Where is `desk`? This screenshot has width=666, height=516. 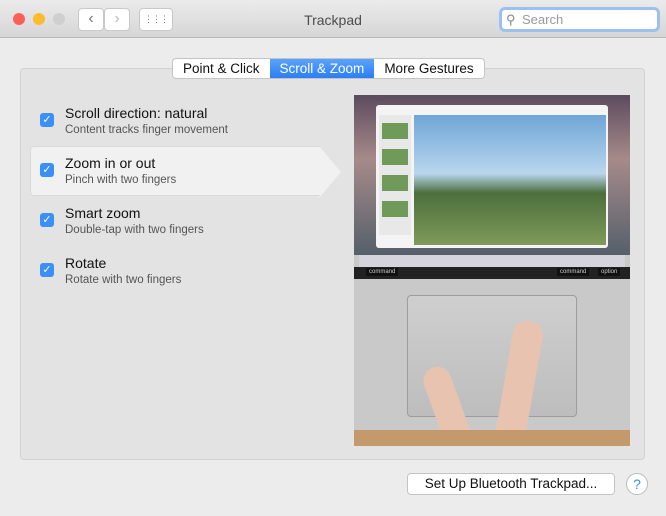
desk is located at coordinates (492, 438).